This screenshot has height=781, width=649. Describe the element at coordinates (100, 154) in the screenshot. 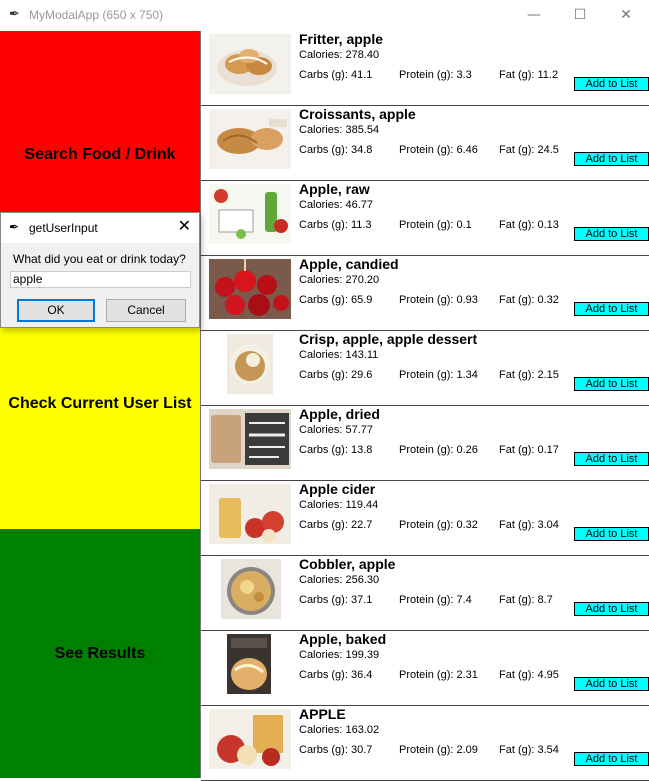

I see `search-food-label: Search Food / Drink` at that location.